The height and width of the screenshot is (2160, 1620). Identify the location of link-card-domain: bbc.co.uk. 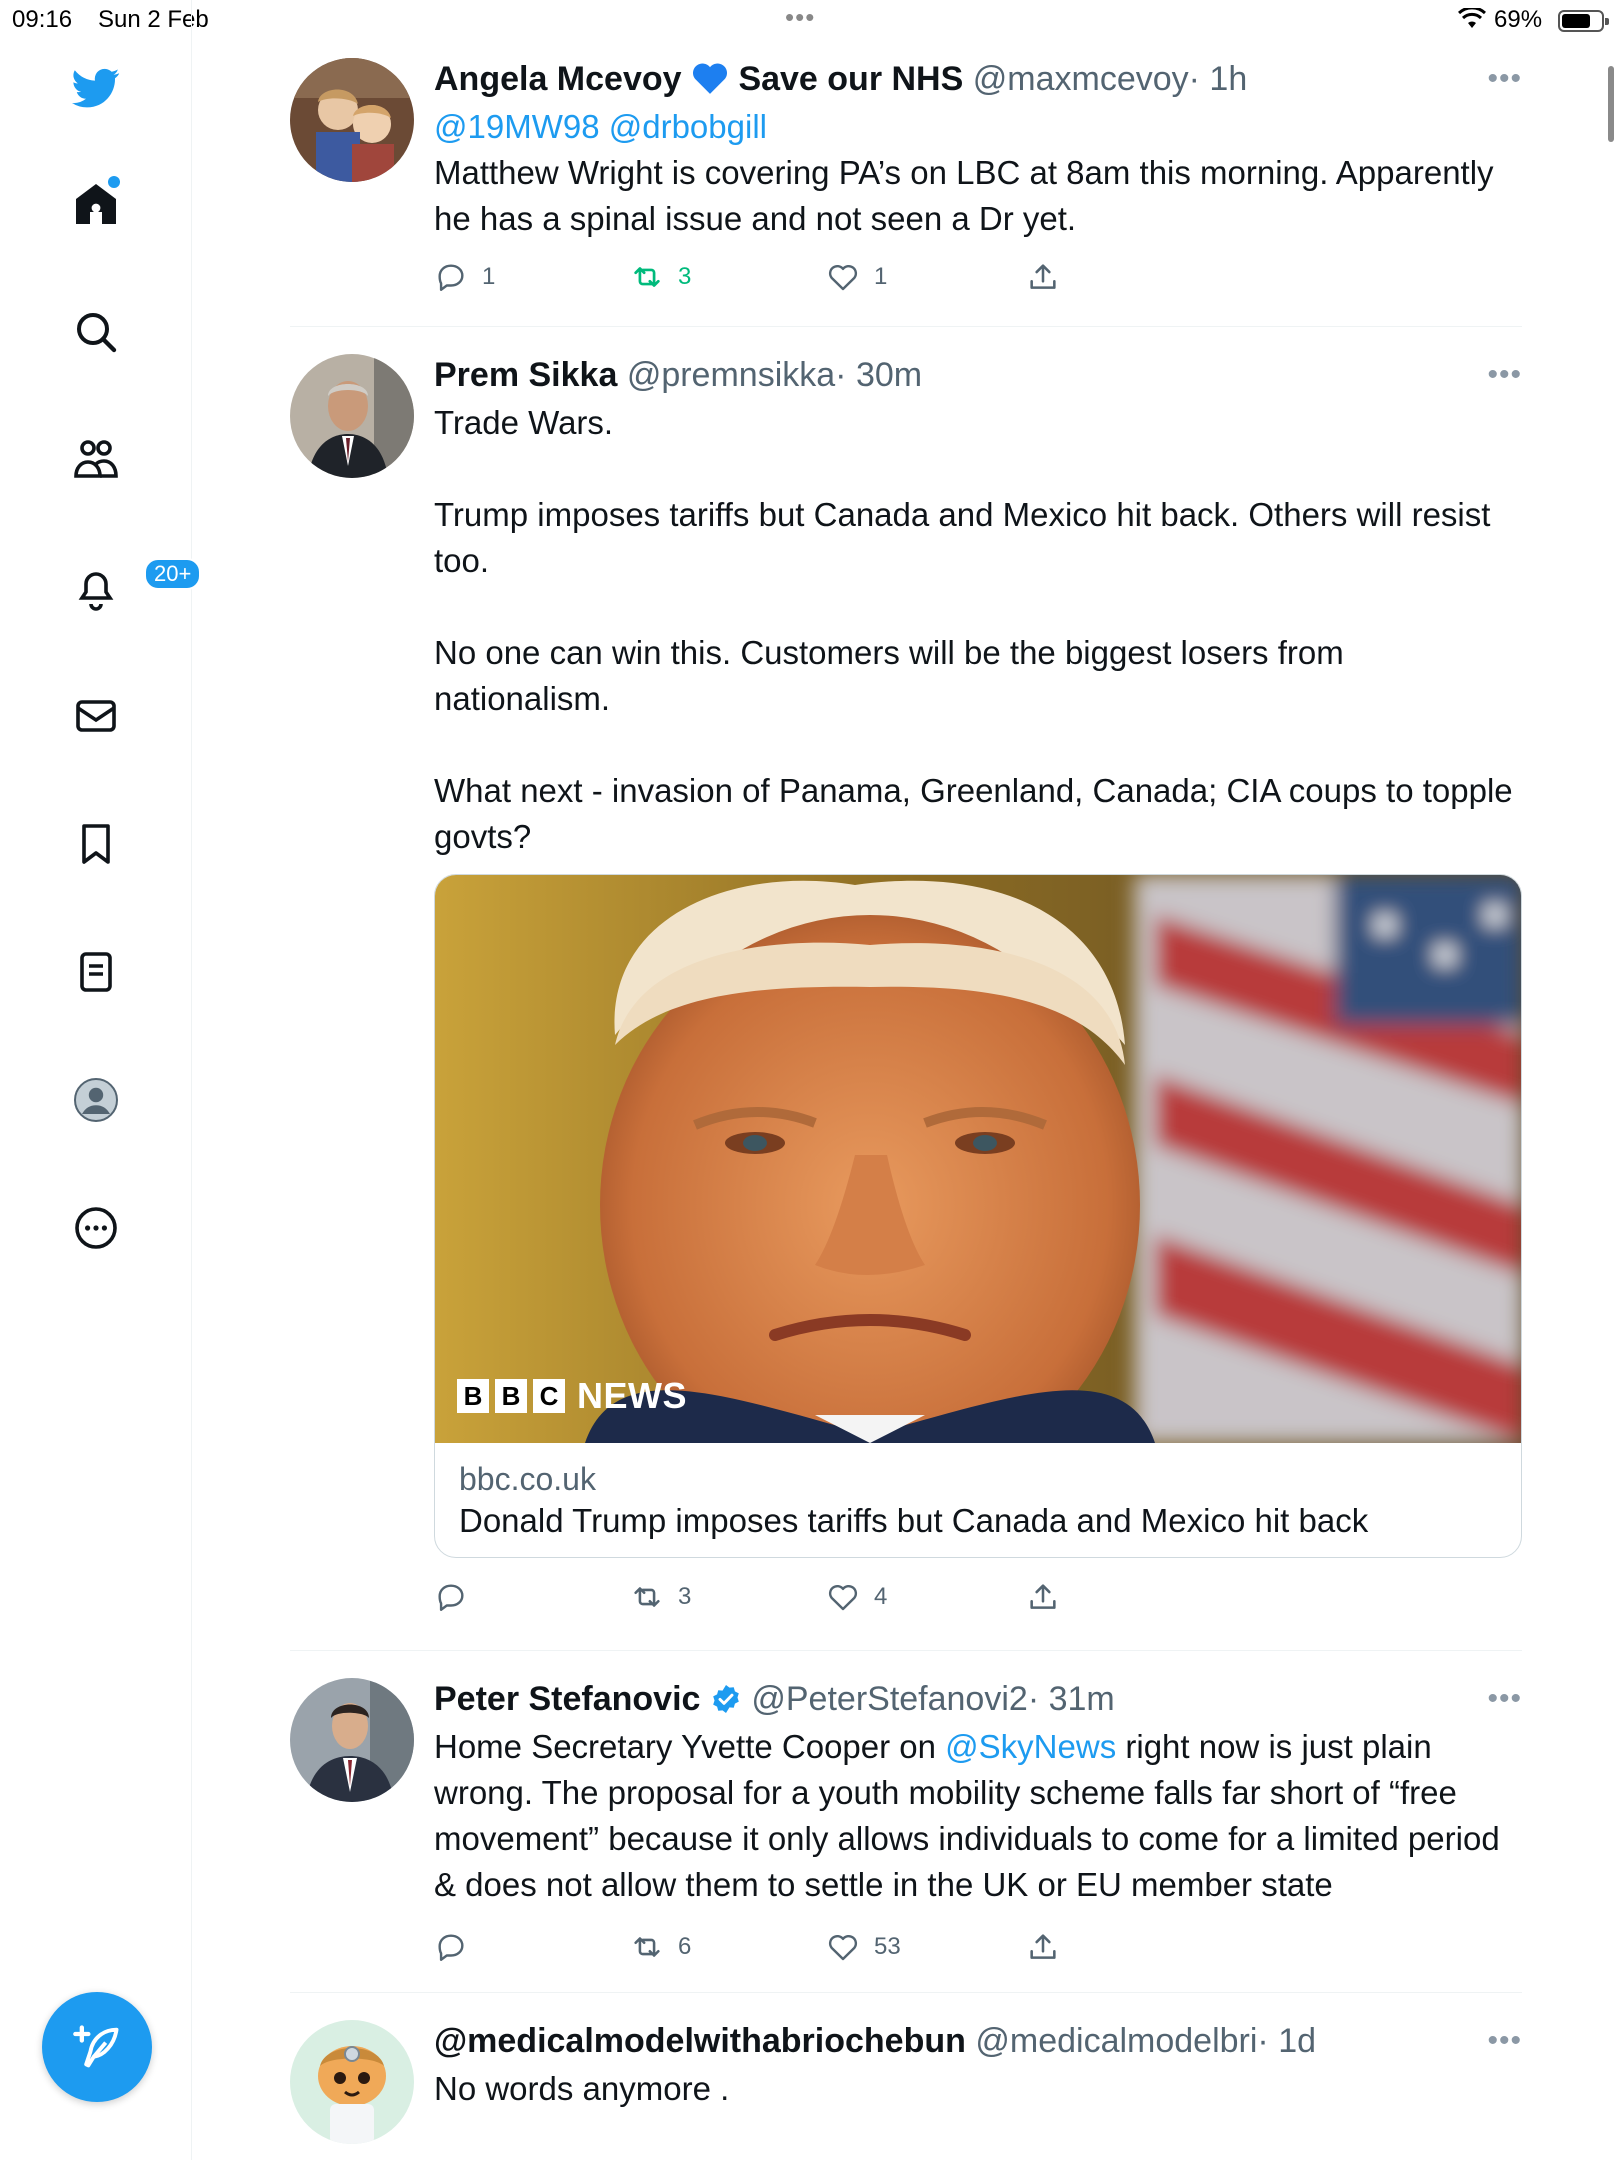
(527, 1479).